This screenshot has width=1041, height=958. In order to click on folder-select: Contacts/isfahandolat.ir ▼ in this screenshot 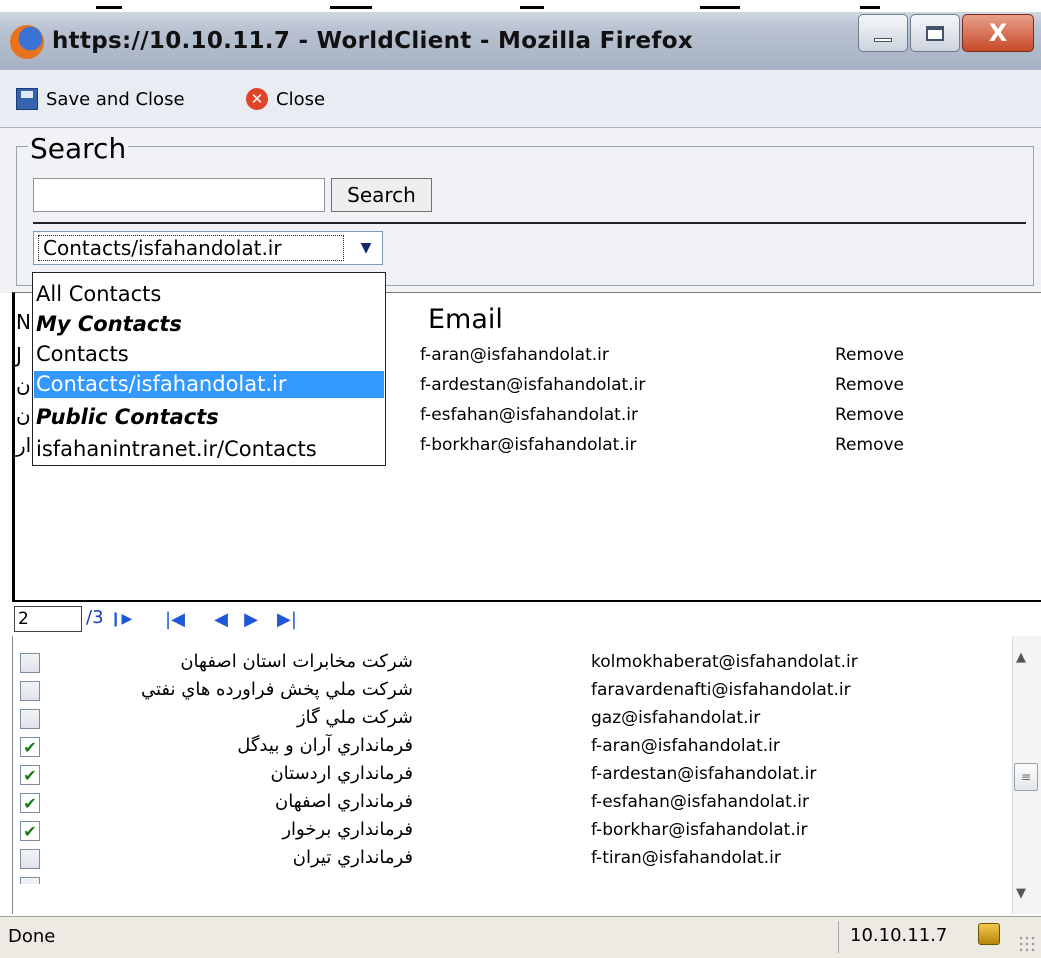, I will do `click(208, 248)`.